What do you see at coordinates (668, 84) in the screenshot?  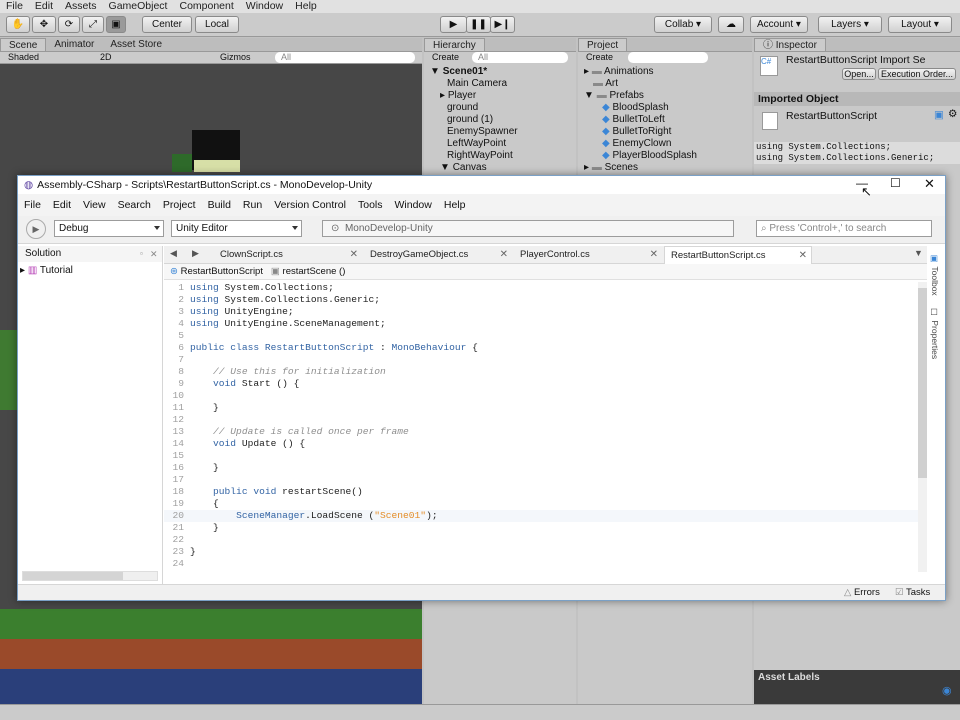 I see `folder-item: ▬ Art` at bounding box center [668, 84].